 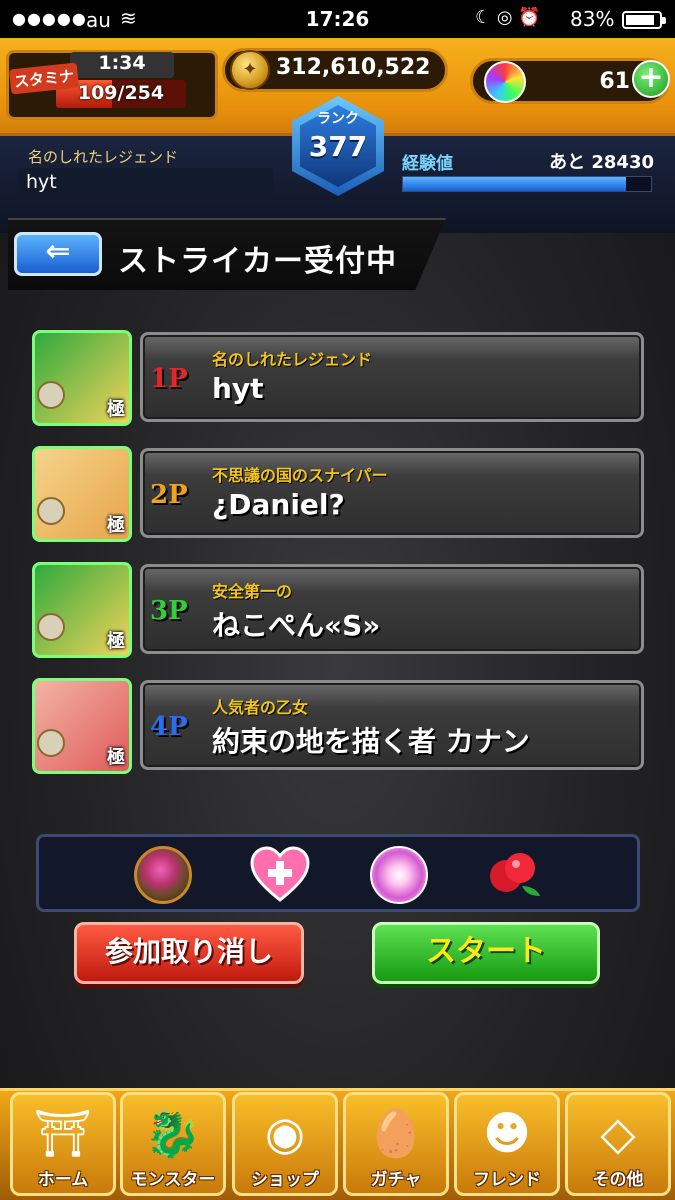 I want to click on player-slot: 極 3P 安全第一のねこぺん«S», so click(x=339, y=610).